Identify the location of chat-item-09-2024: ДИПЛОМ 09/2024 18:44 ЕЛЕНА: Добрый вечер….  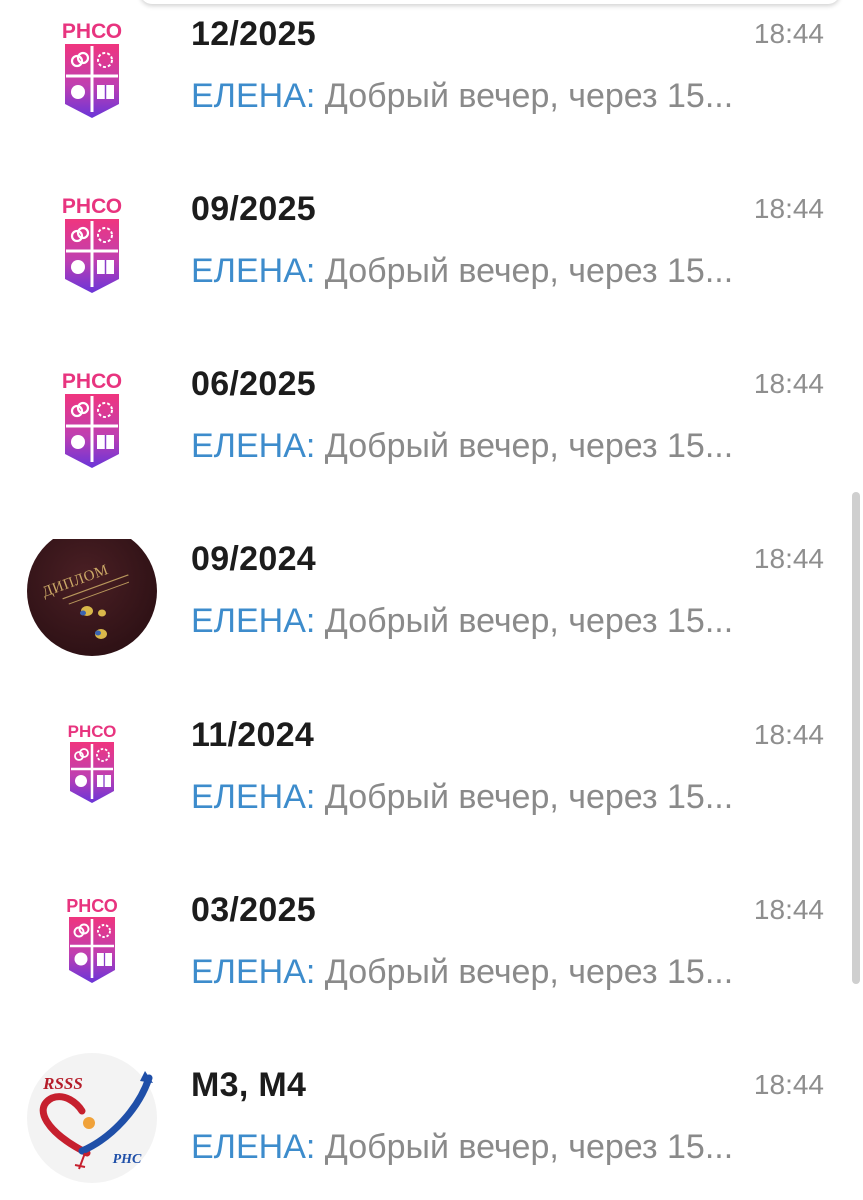
(425, 619).